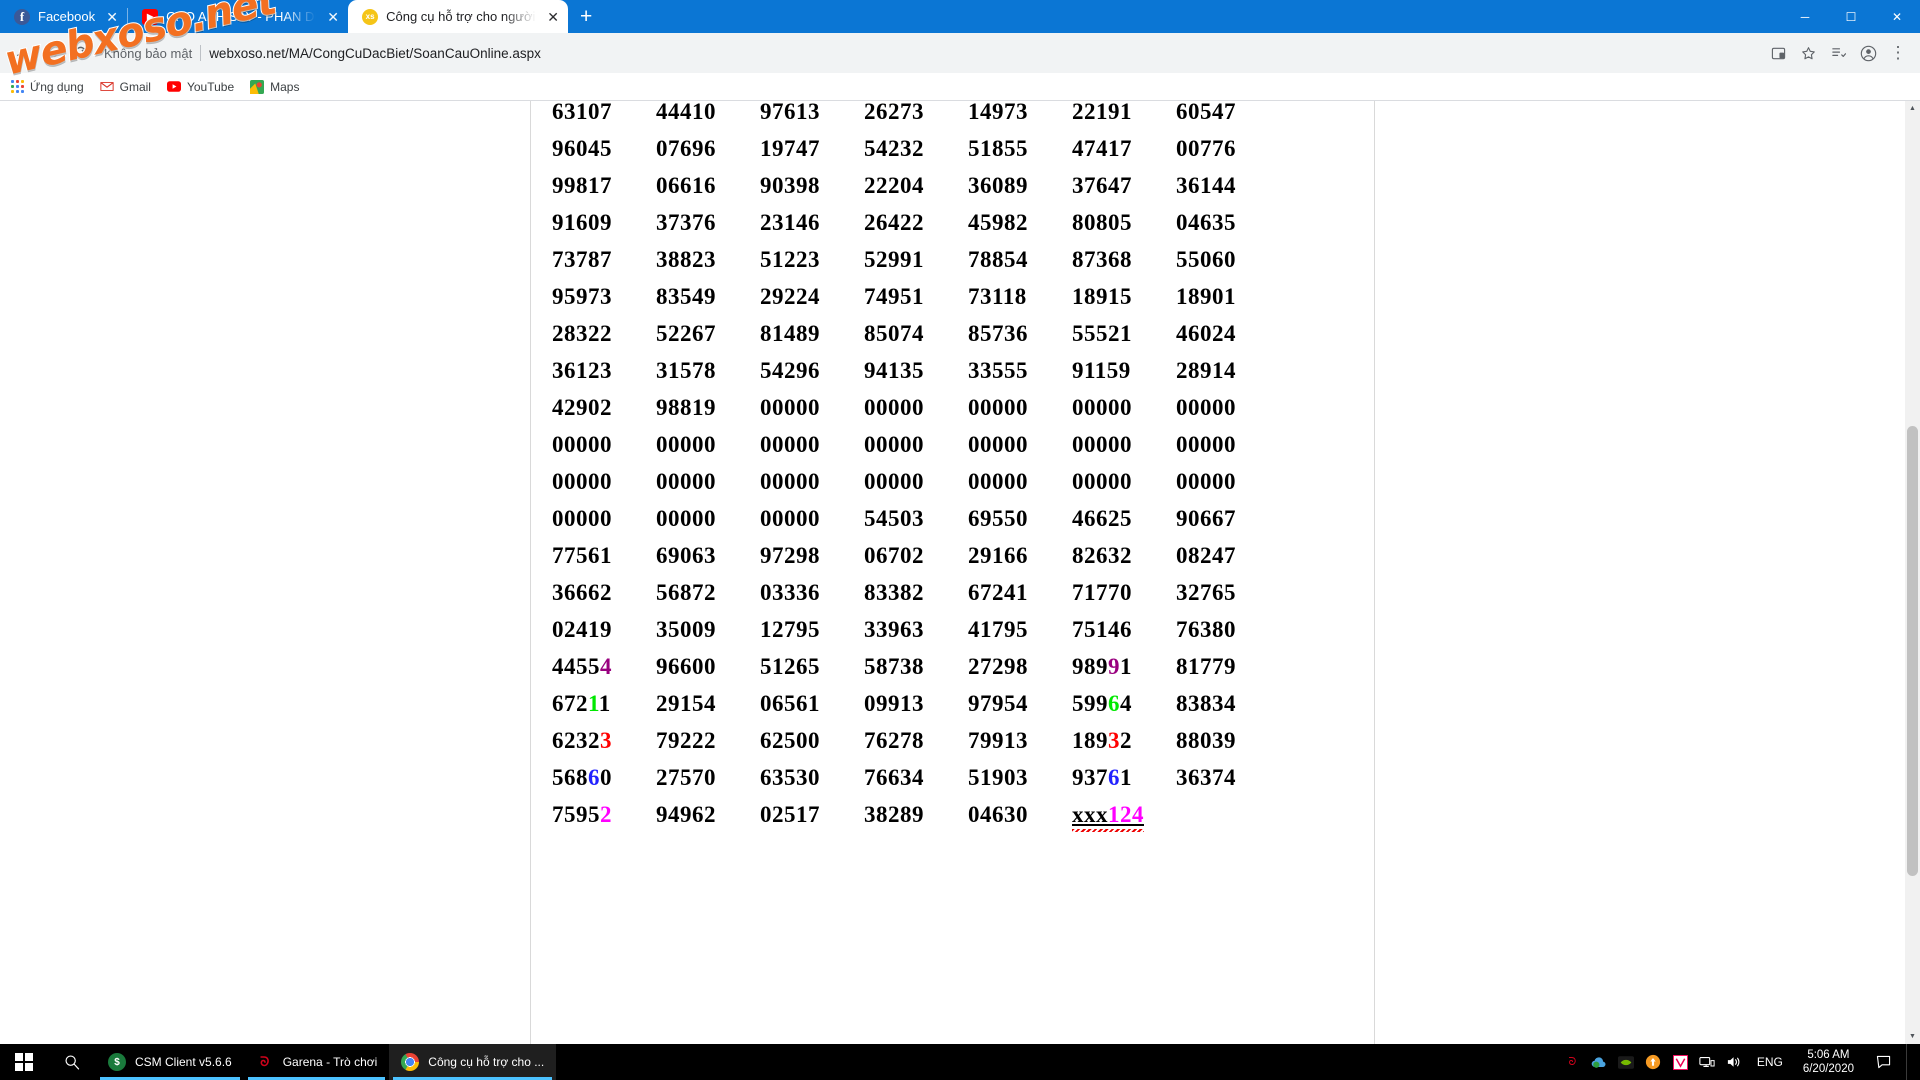 The height and width of the screenshot is (1080, 1920). Describe the element at coordinates (790, 703) in the screenshot. I see `number-cell: 06561` at that location.